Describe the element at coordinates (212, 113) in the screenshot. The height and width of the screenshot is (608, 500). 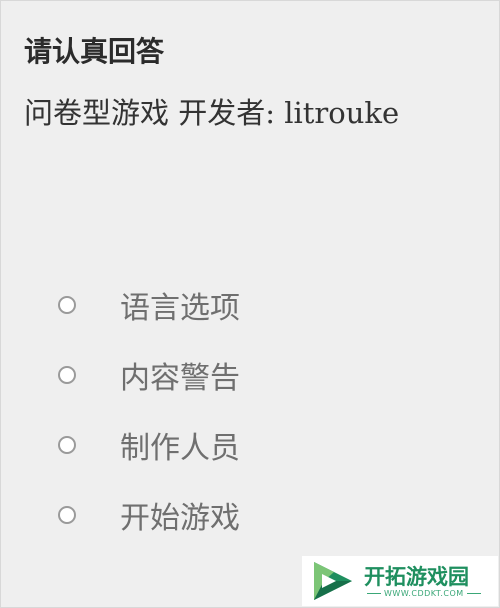
I see `page-subtitle: 问卷型游戏 开发者: litrouke` at that location.